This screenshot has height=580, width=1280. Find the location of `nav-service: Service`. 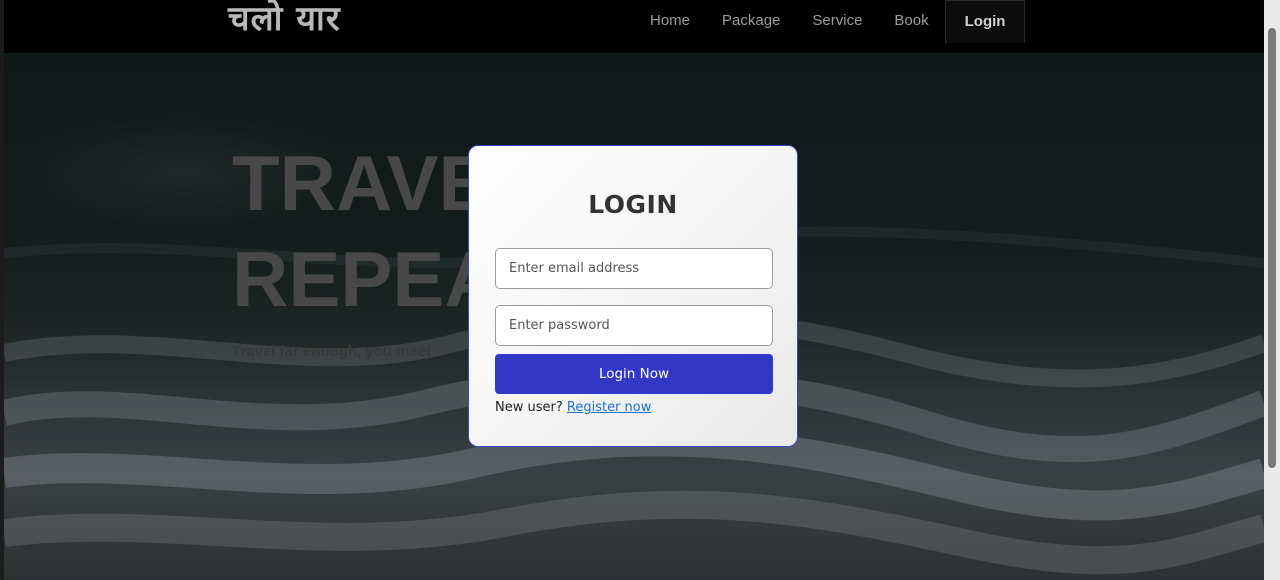

nav-service: Service is located at coordinates (837, 21).